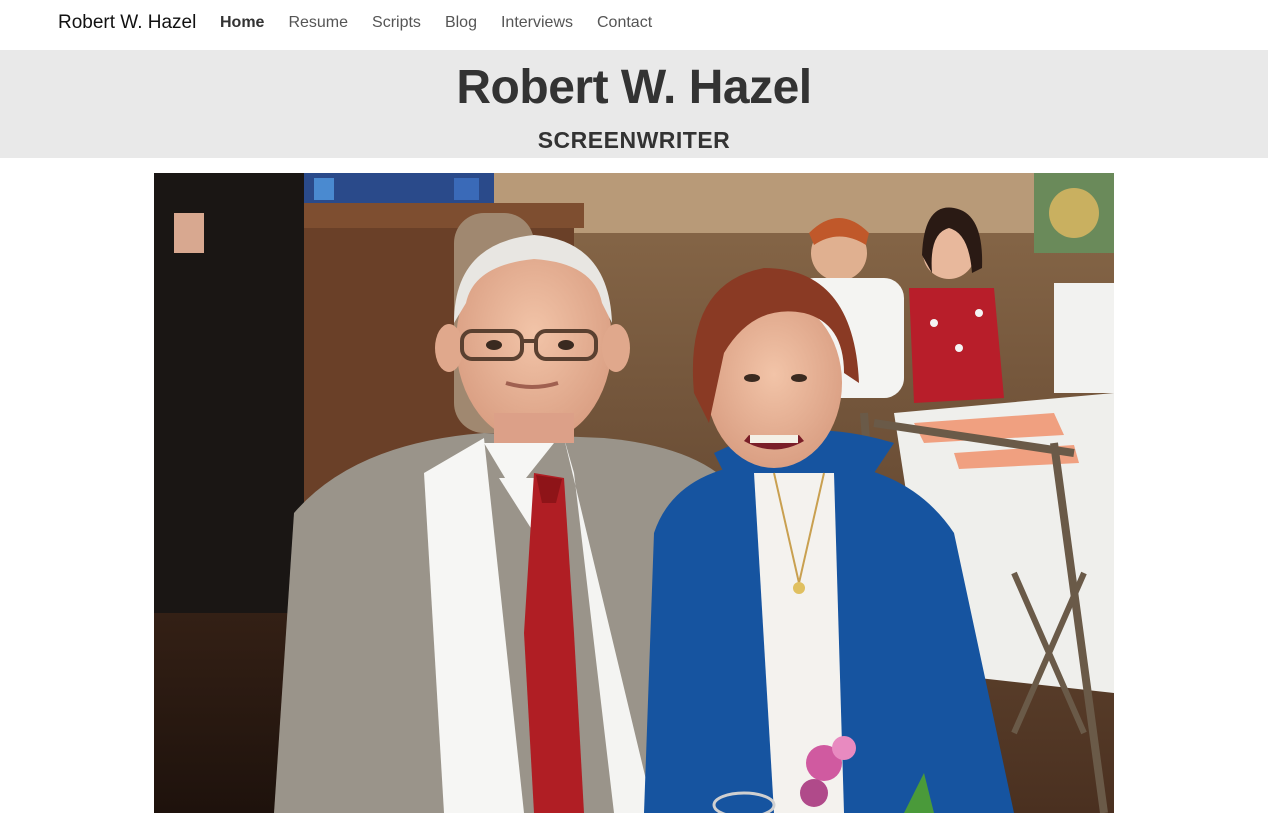  I want to click on brand-link: Robert W. Hazel, so click(127, 23).